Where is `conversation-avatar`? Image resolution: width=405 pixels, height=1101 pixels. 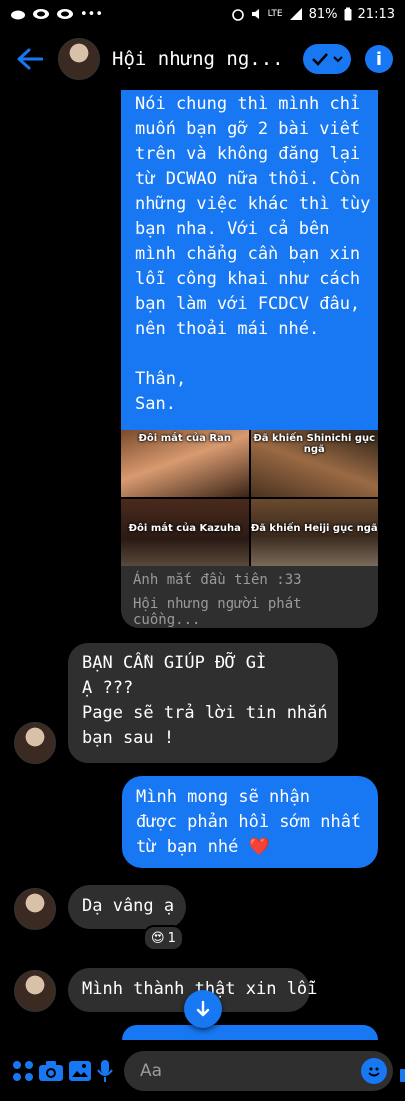 conversation-avatar is located at coordinates (79, 59).